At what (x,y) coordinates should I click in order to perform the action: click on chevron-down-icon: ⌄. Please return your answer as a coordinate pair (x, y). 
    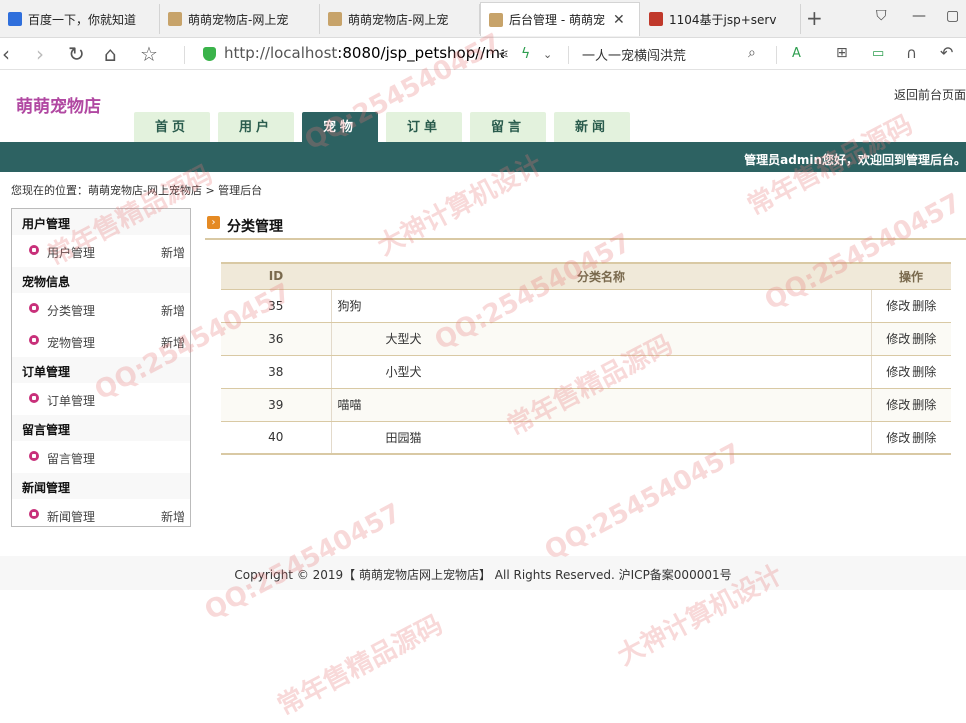
    Looking at the image, I should click on (547, 54).